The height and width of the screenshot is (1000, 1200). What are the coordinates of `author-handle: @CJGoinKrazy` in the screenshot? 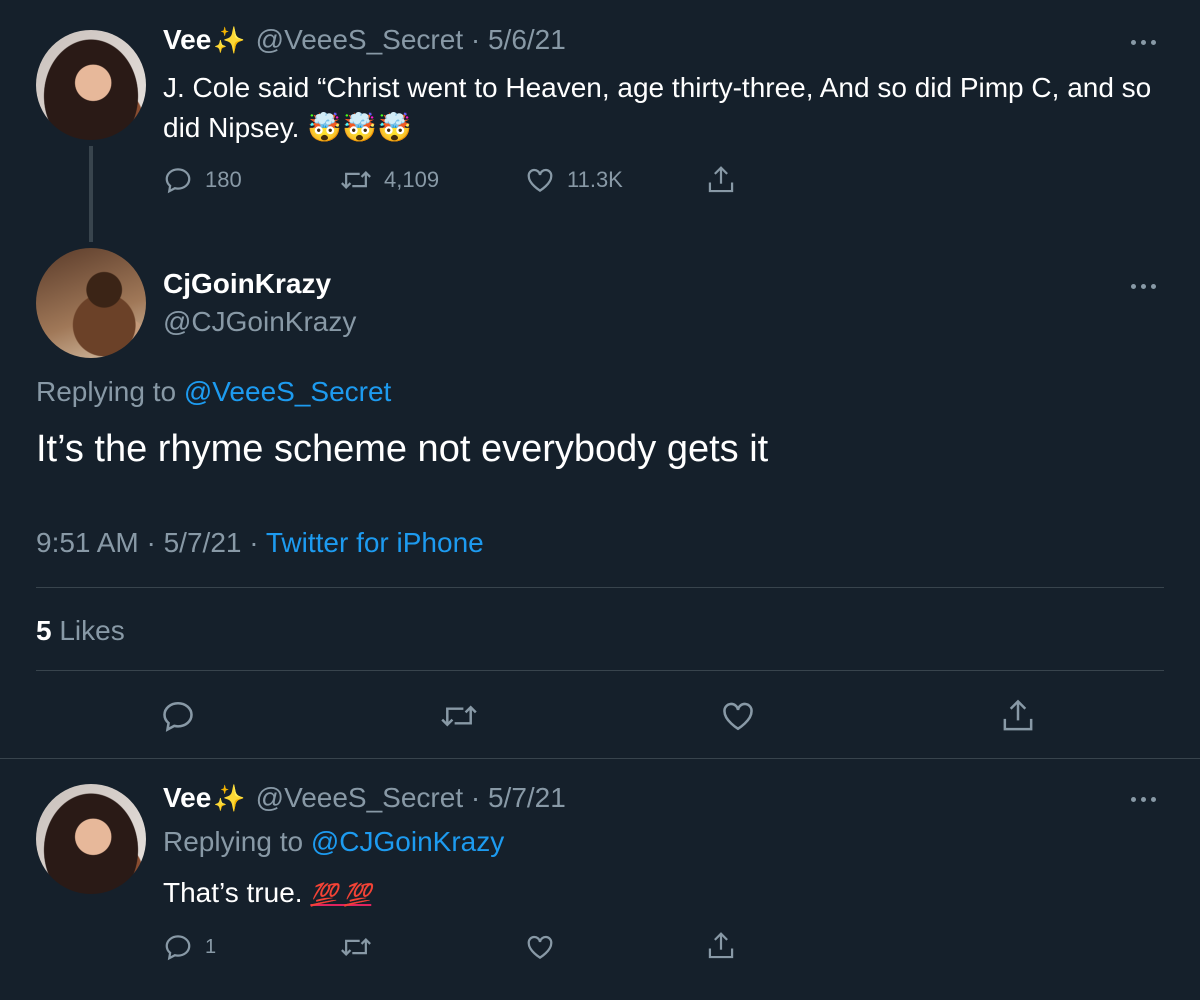 It's located at (259, 322).